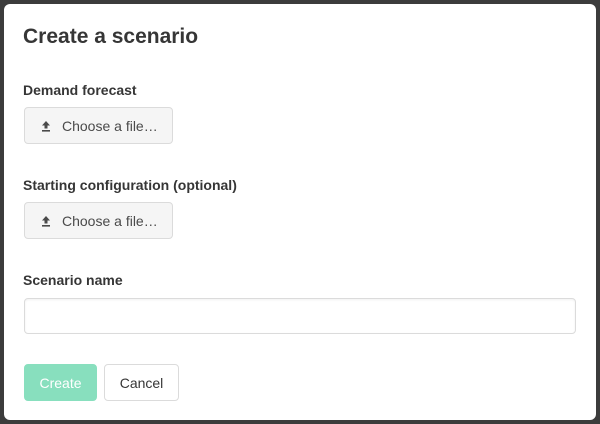 The width and height of the screenshot is (600, 424). Describe the element at coordinates (60, 382) in the screenshot. I see `create-button: Create` at that location.